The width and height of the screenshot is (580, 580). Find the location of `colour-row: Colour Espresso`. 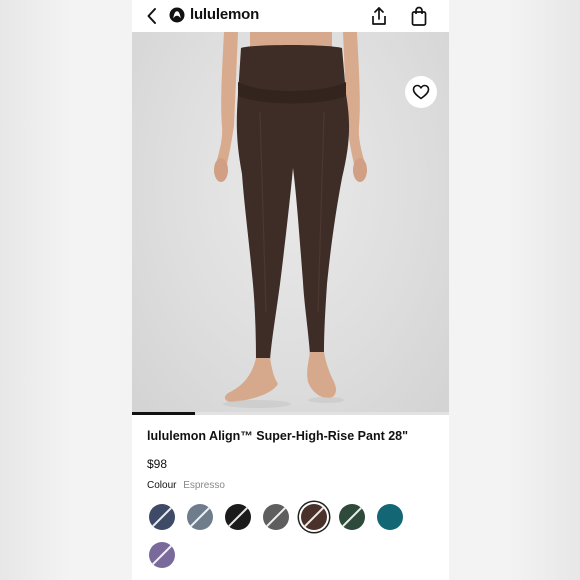

colour-row: Colour Espresso is located at coordinates (186, 485).